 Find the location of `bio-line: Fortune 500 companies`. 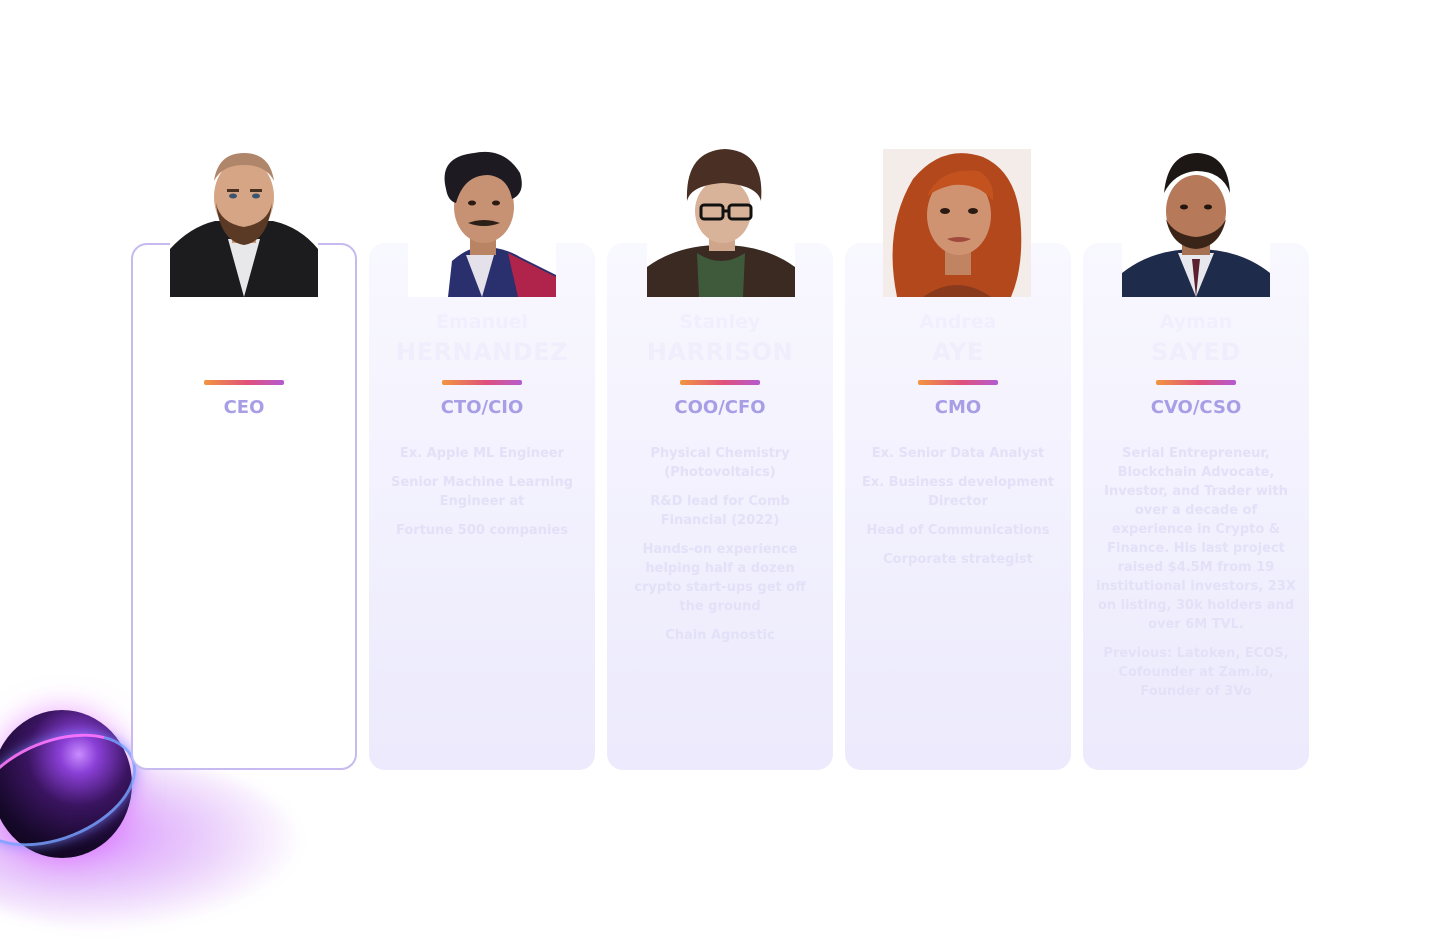

bio-line: Fortune 500 companies is located at coordinates (482, 530).